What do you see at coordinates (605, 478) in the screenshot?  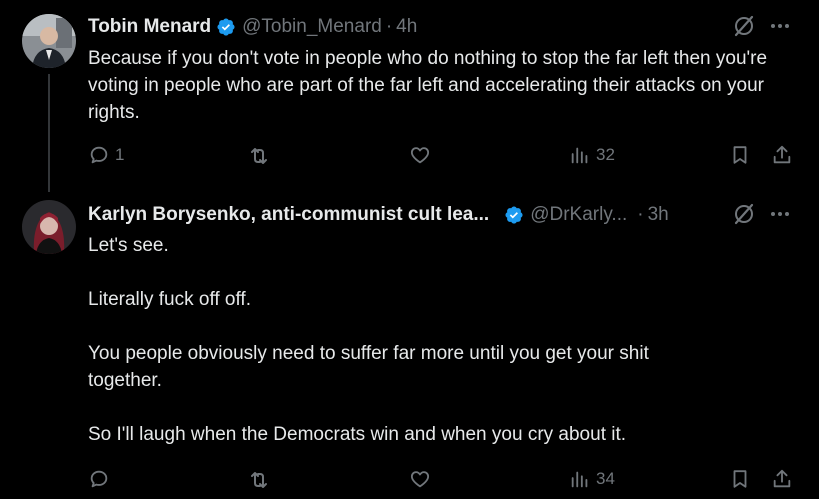 I see `views-count: 34` at bounding box center [605, 478].